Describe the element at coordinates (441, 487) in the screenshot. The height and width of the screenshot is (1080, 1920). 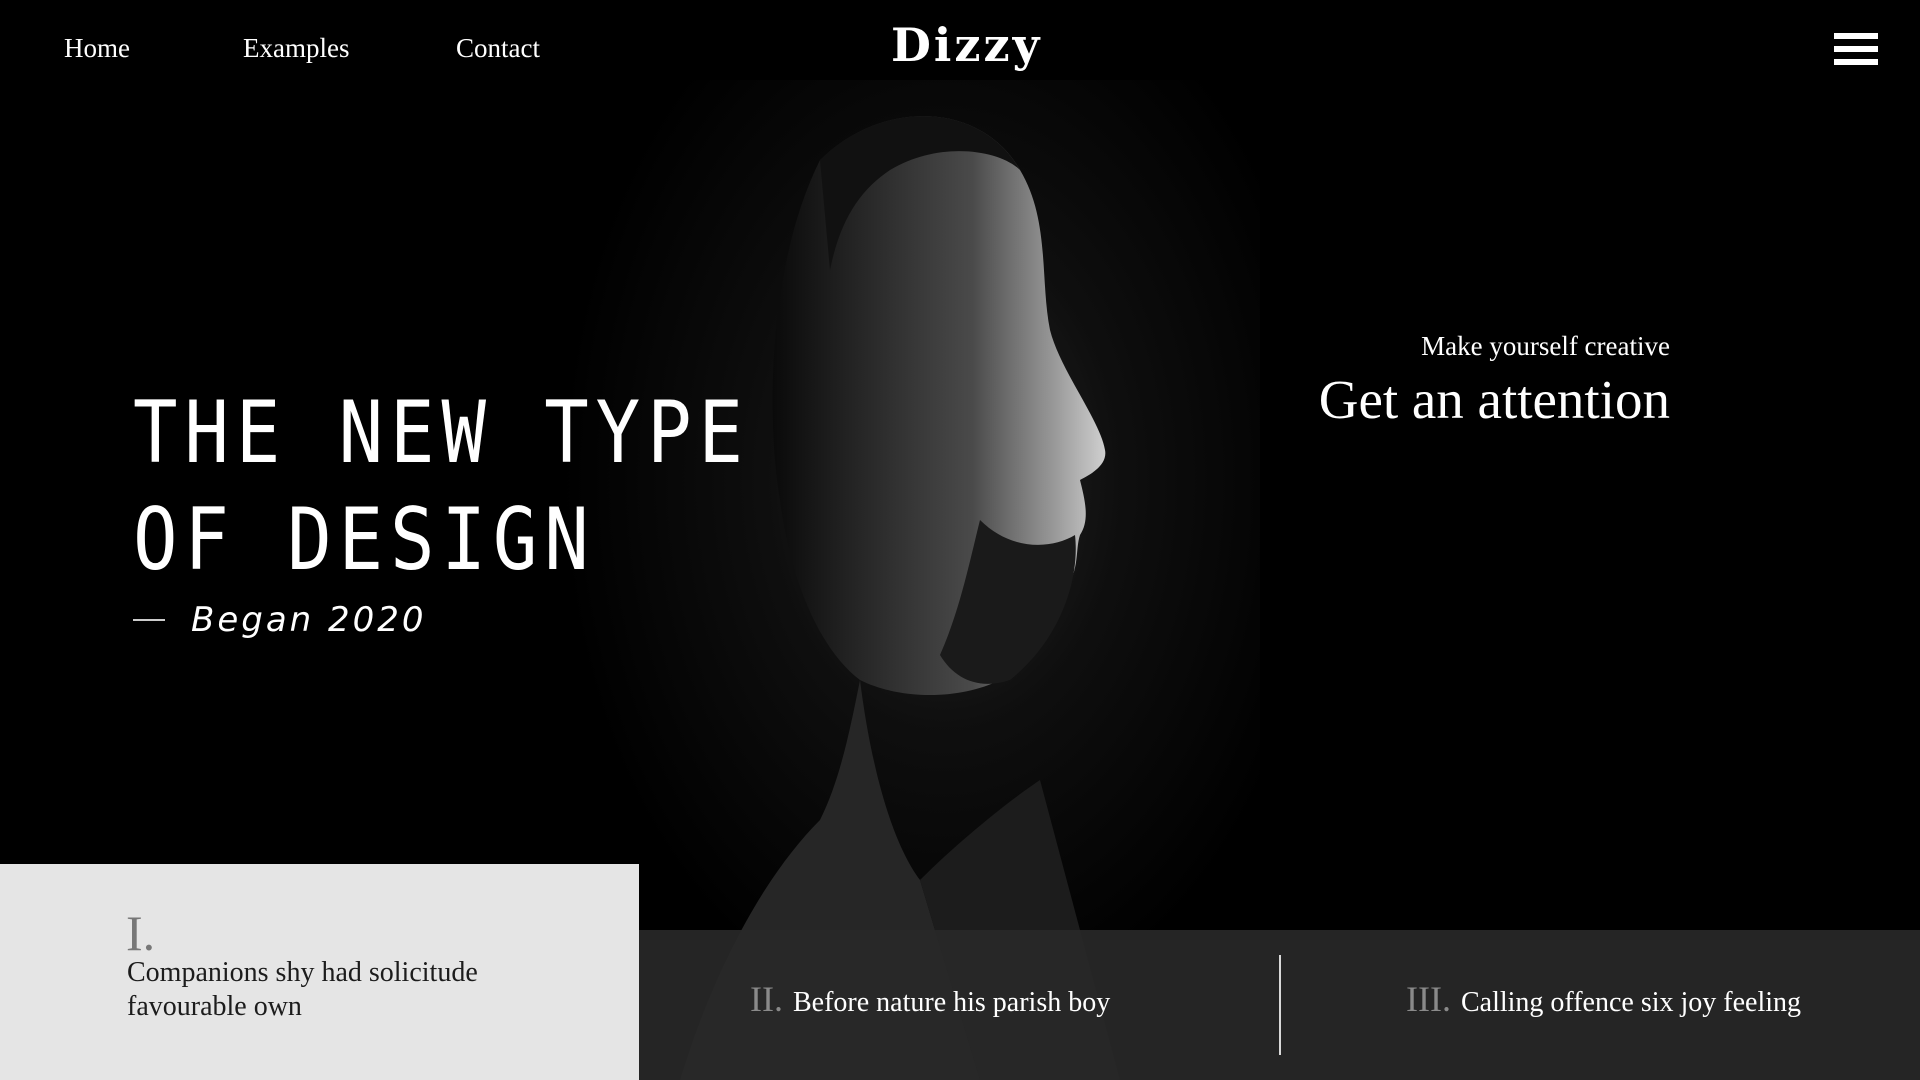
I see `hero-title: THE NEW TYPE OF DESIGN` at that location.